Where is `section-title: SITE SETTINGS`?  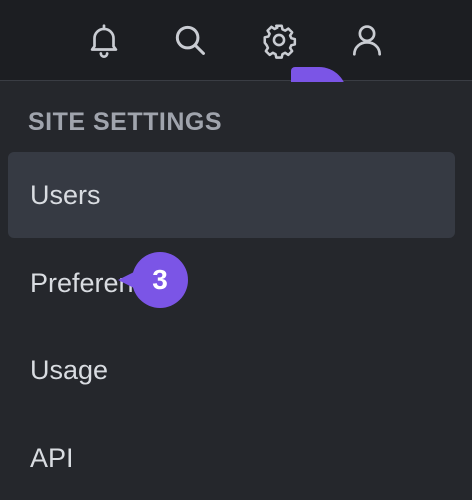 section-title: SITE SETTINGS is located at coordinates (125, 122).